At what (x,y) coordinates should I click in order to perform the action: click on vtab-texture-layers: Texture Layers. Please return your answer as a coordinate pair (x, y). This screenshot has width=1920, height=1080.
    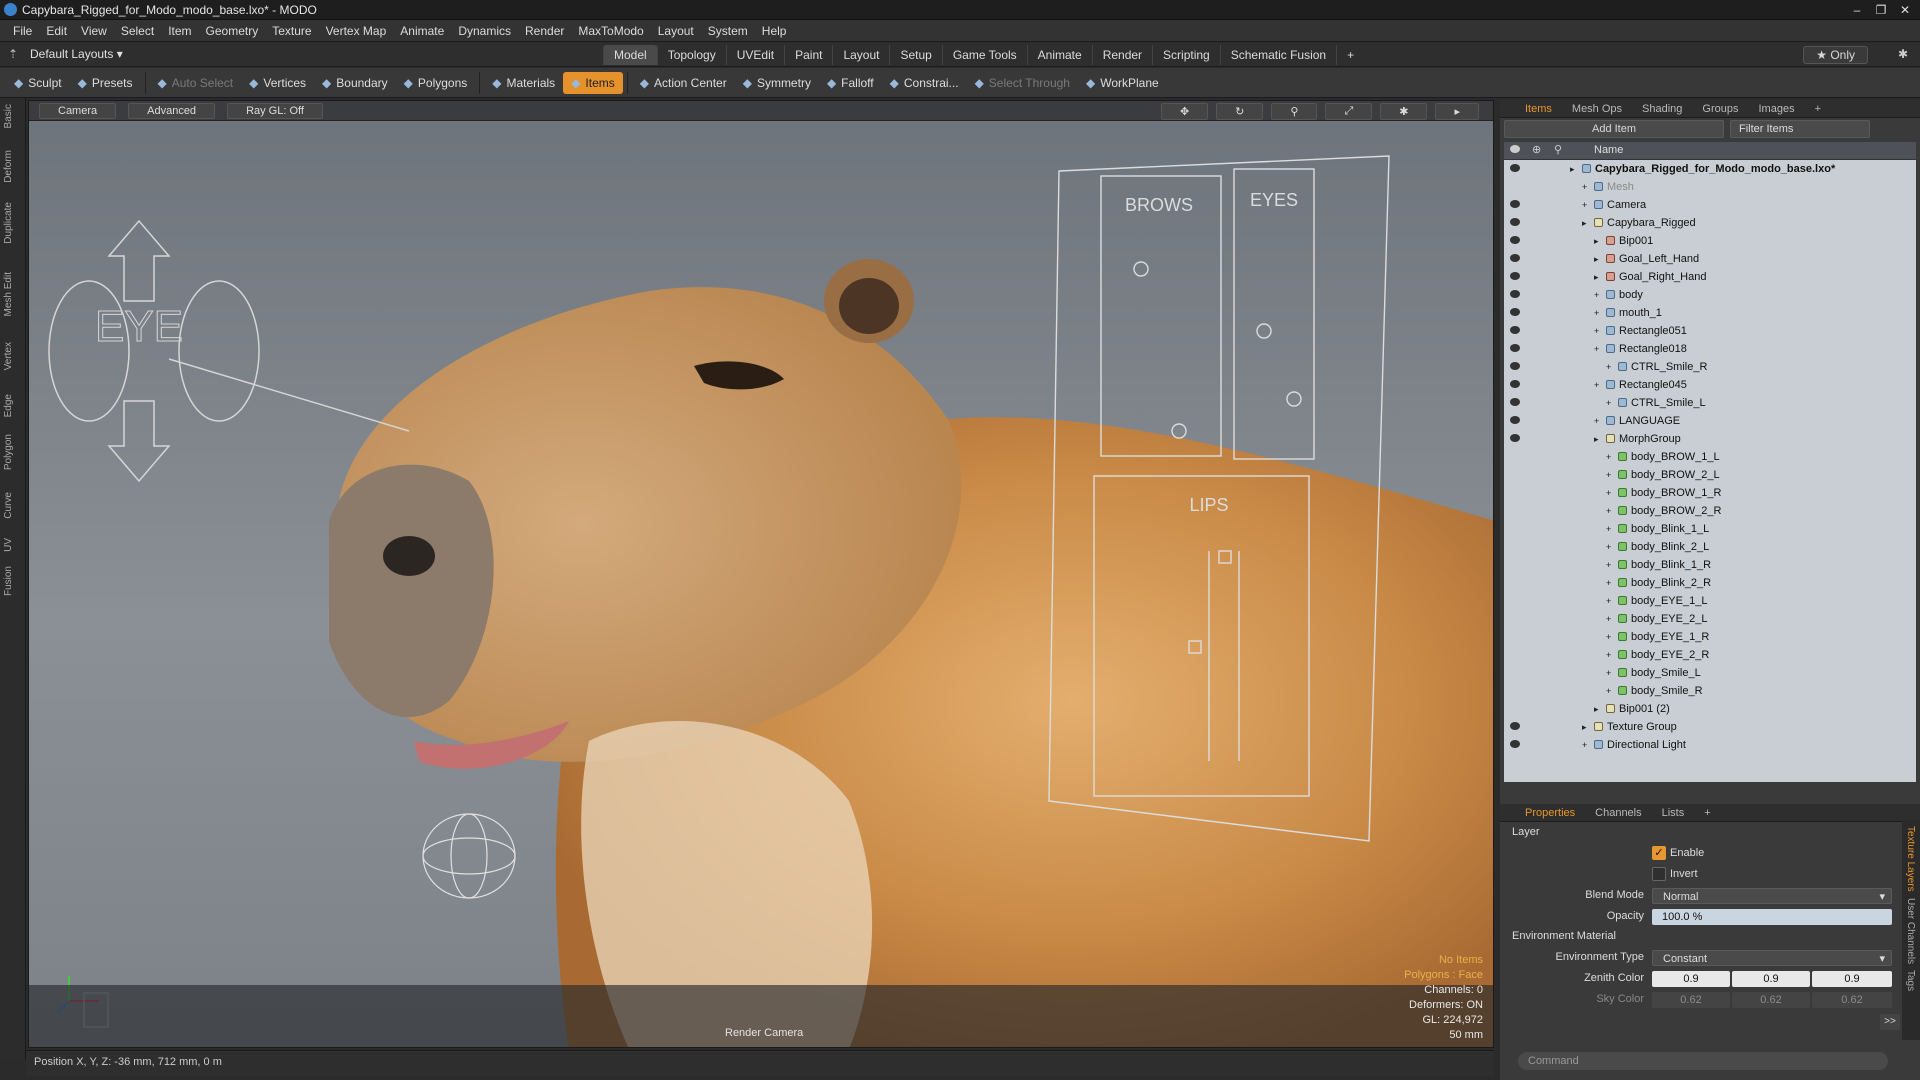
    Looking at the image, I should click on (1910, 859).